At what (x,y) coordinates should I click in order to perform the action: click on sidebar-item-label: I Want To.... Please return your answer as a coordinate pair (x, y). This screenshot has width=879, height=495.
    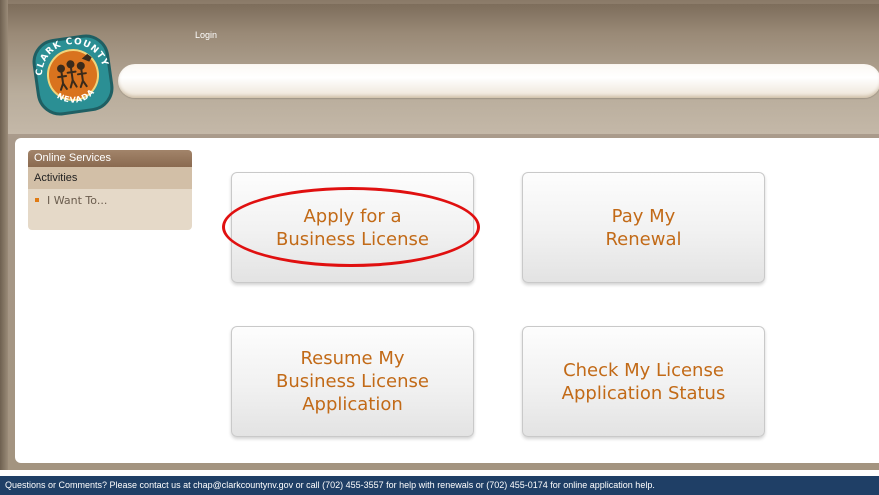
    Looking at the image, I should click on (77, 200).